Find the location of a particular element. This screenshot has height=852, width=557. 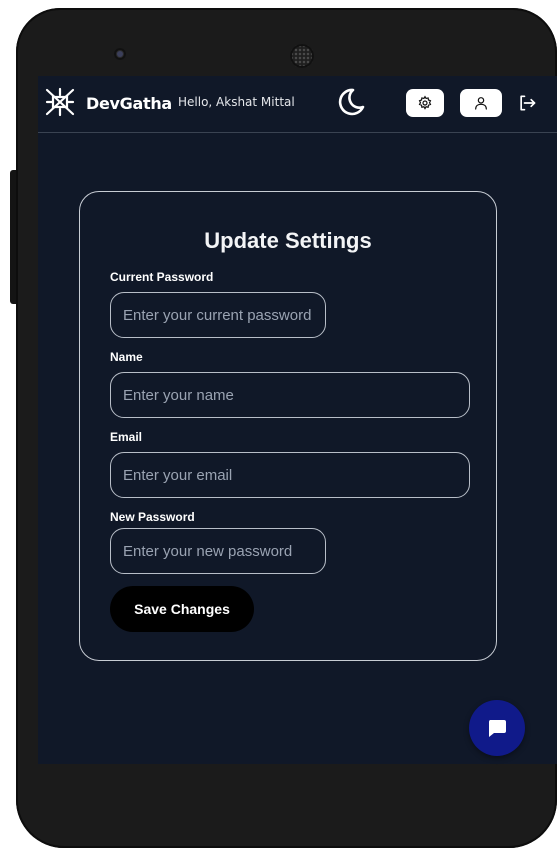

email-label: Email is located at coordinates (126, 437).